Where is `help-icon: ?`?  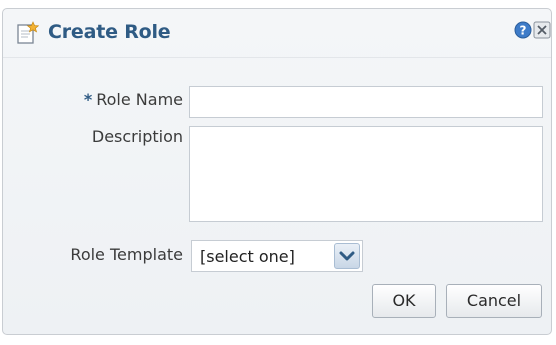
help-icon: ? is located at coordinates (523, 30).